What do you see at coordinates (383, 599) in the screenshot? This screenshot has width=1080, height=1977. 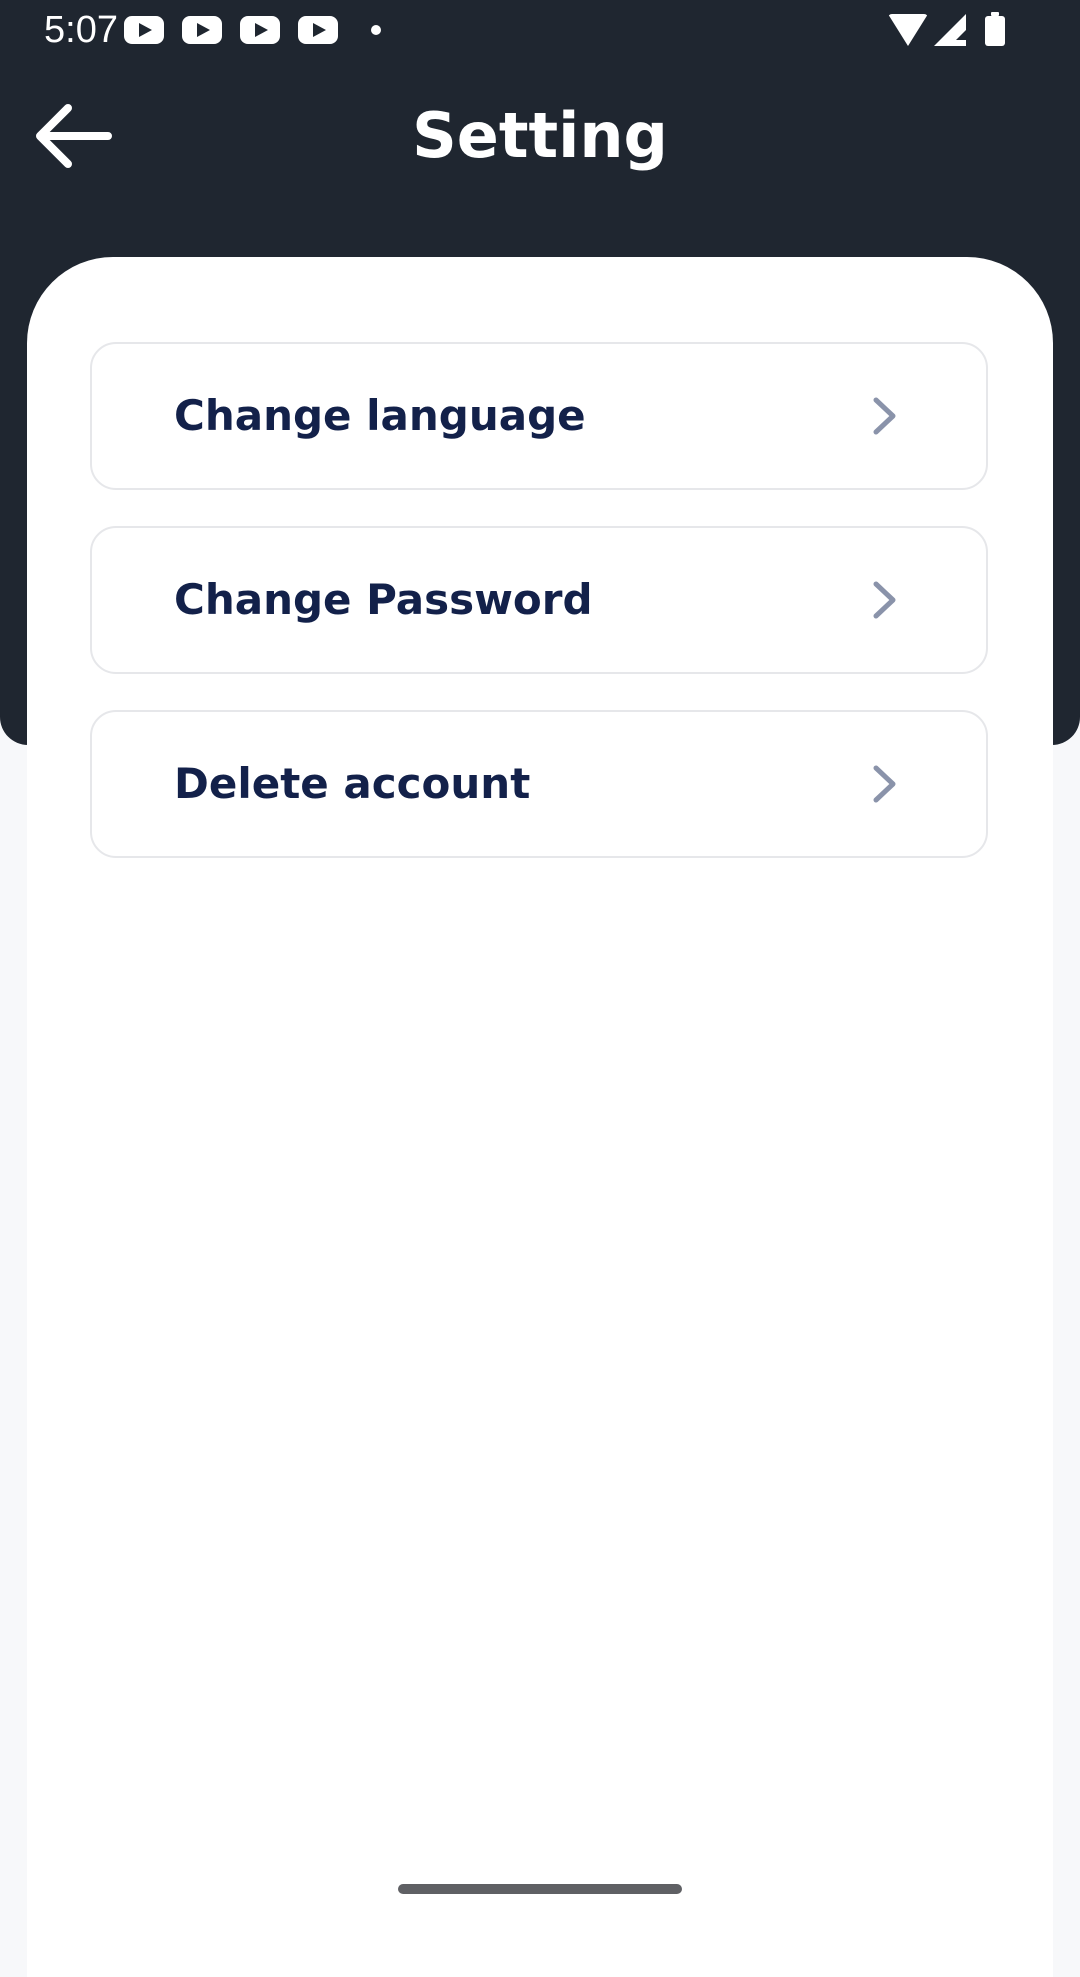 I see `setting-item-label: Change Password` at bounding box center [383, 599].